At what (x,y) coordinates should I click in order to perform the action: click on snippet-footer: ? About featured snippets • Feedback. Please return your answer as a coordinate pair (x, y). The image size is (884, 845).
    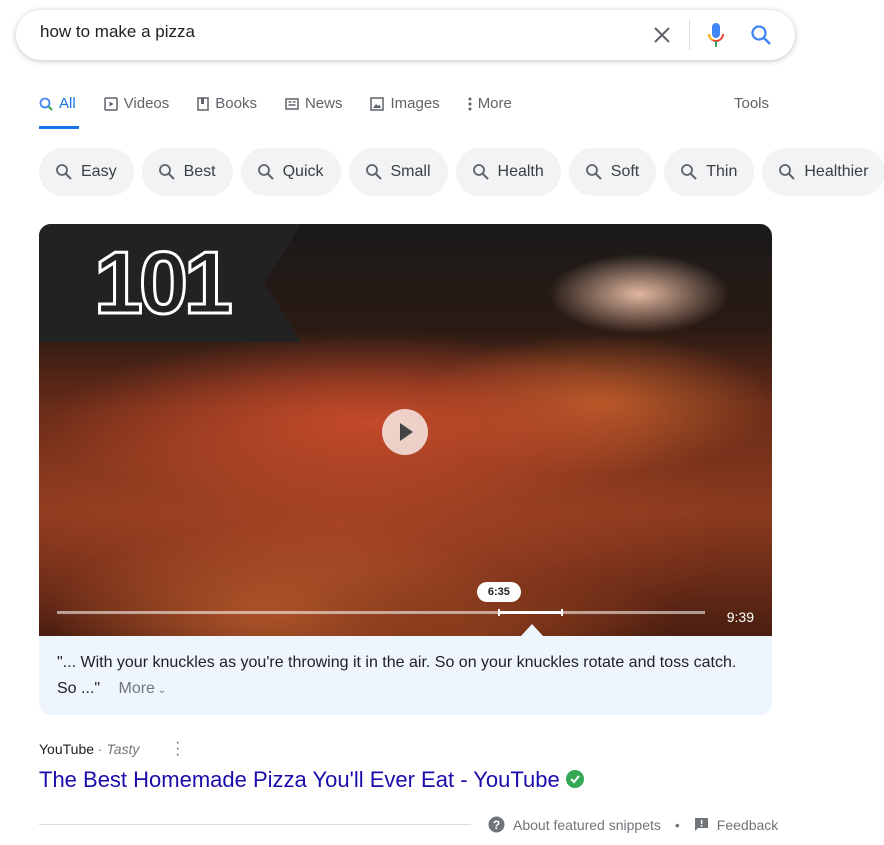
    Looking at the image, I should click on (633, 824).